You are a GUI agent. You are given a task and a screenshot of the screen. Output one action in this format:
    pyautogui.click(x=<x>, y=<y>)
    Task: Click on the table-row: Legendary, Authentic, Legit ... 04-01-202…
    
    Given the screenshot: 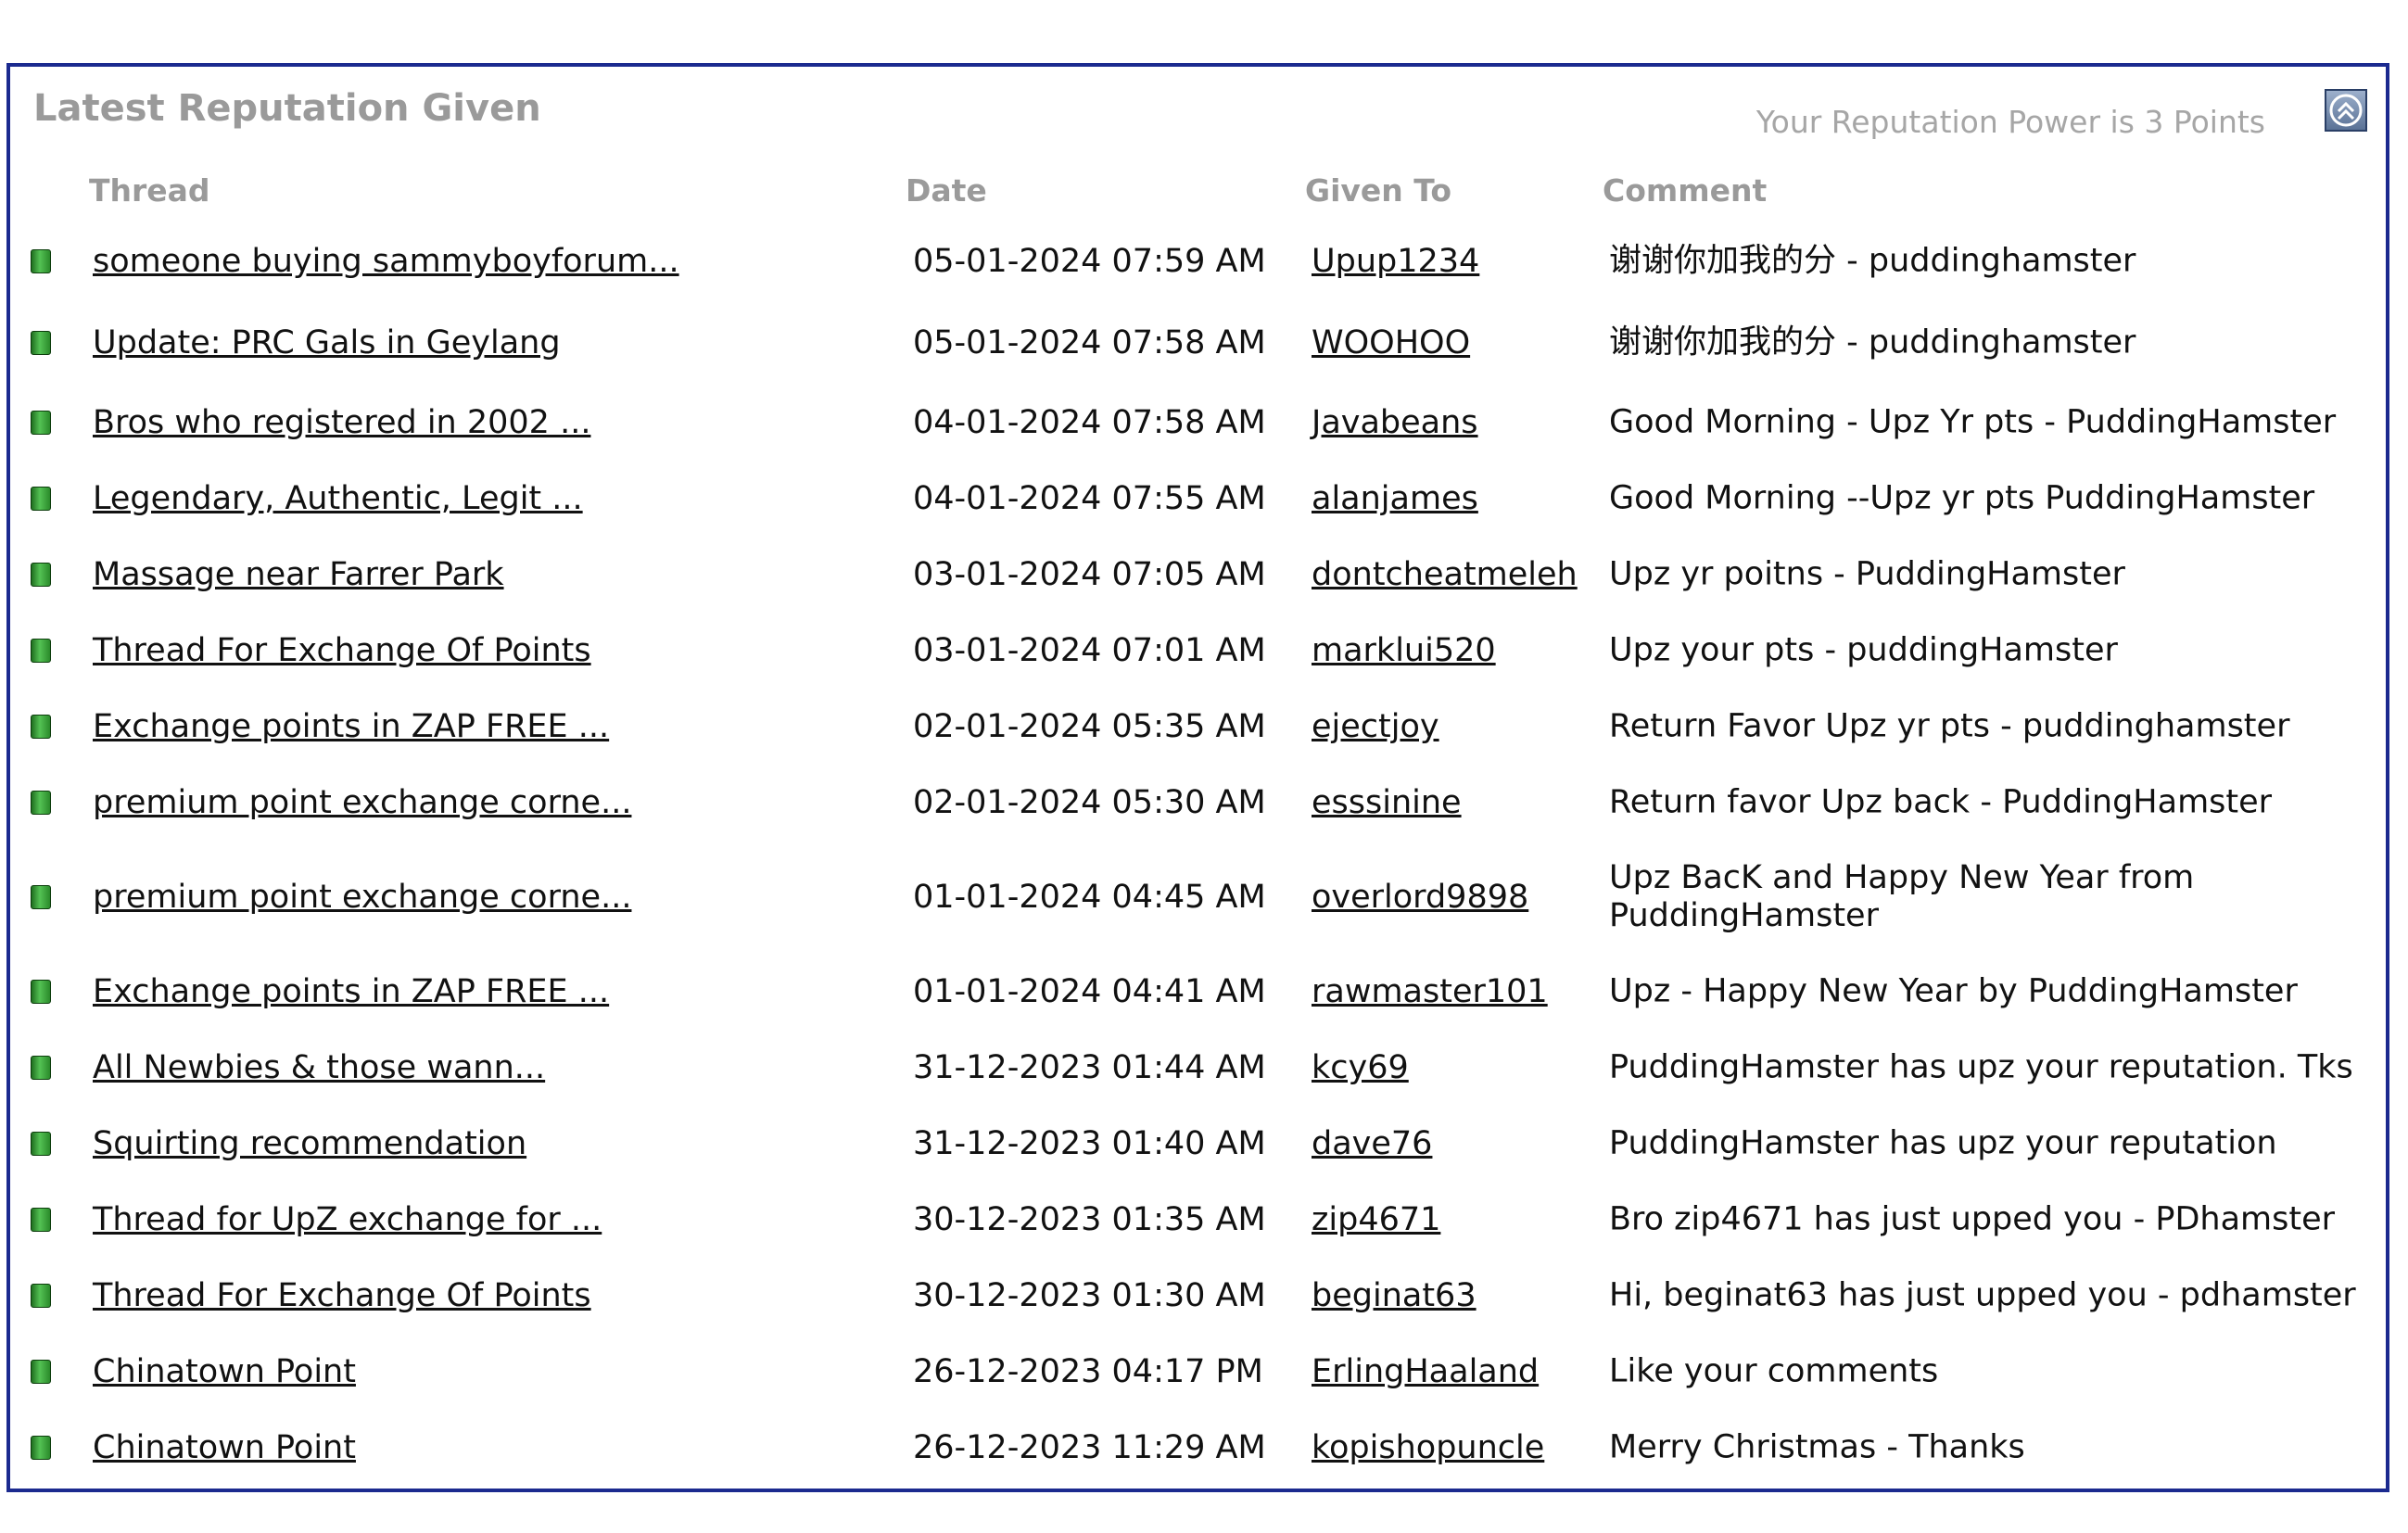 What is the action you would take?
    pyautogui.click(x=1198, y=499)
    